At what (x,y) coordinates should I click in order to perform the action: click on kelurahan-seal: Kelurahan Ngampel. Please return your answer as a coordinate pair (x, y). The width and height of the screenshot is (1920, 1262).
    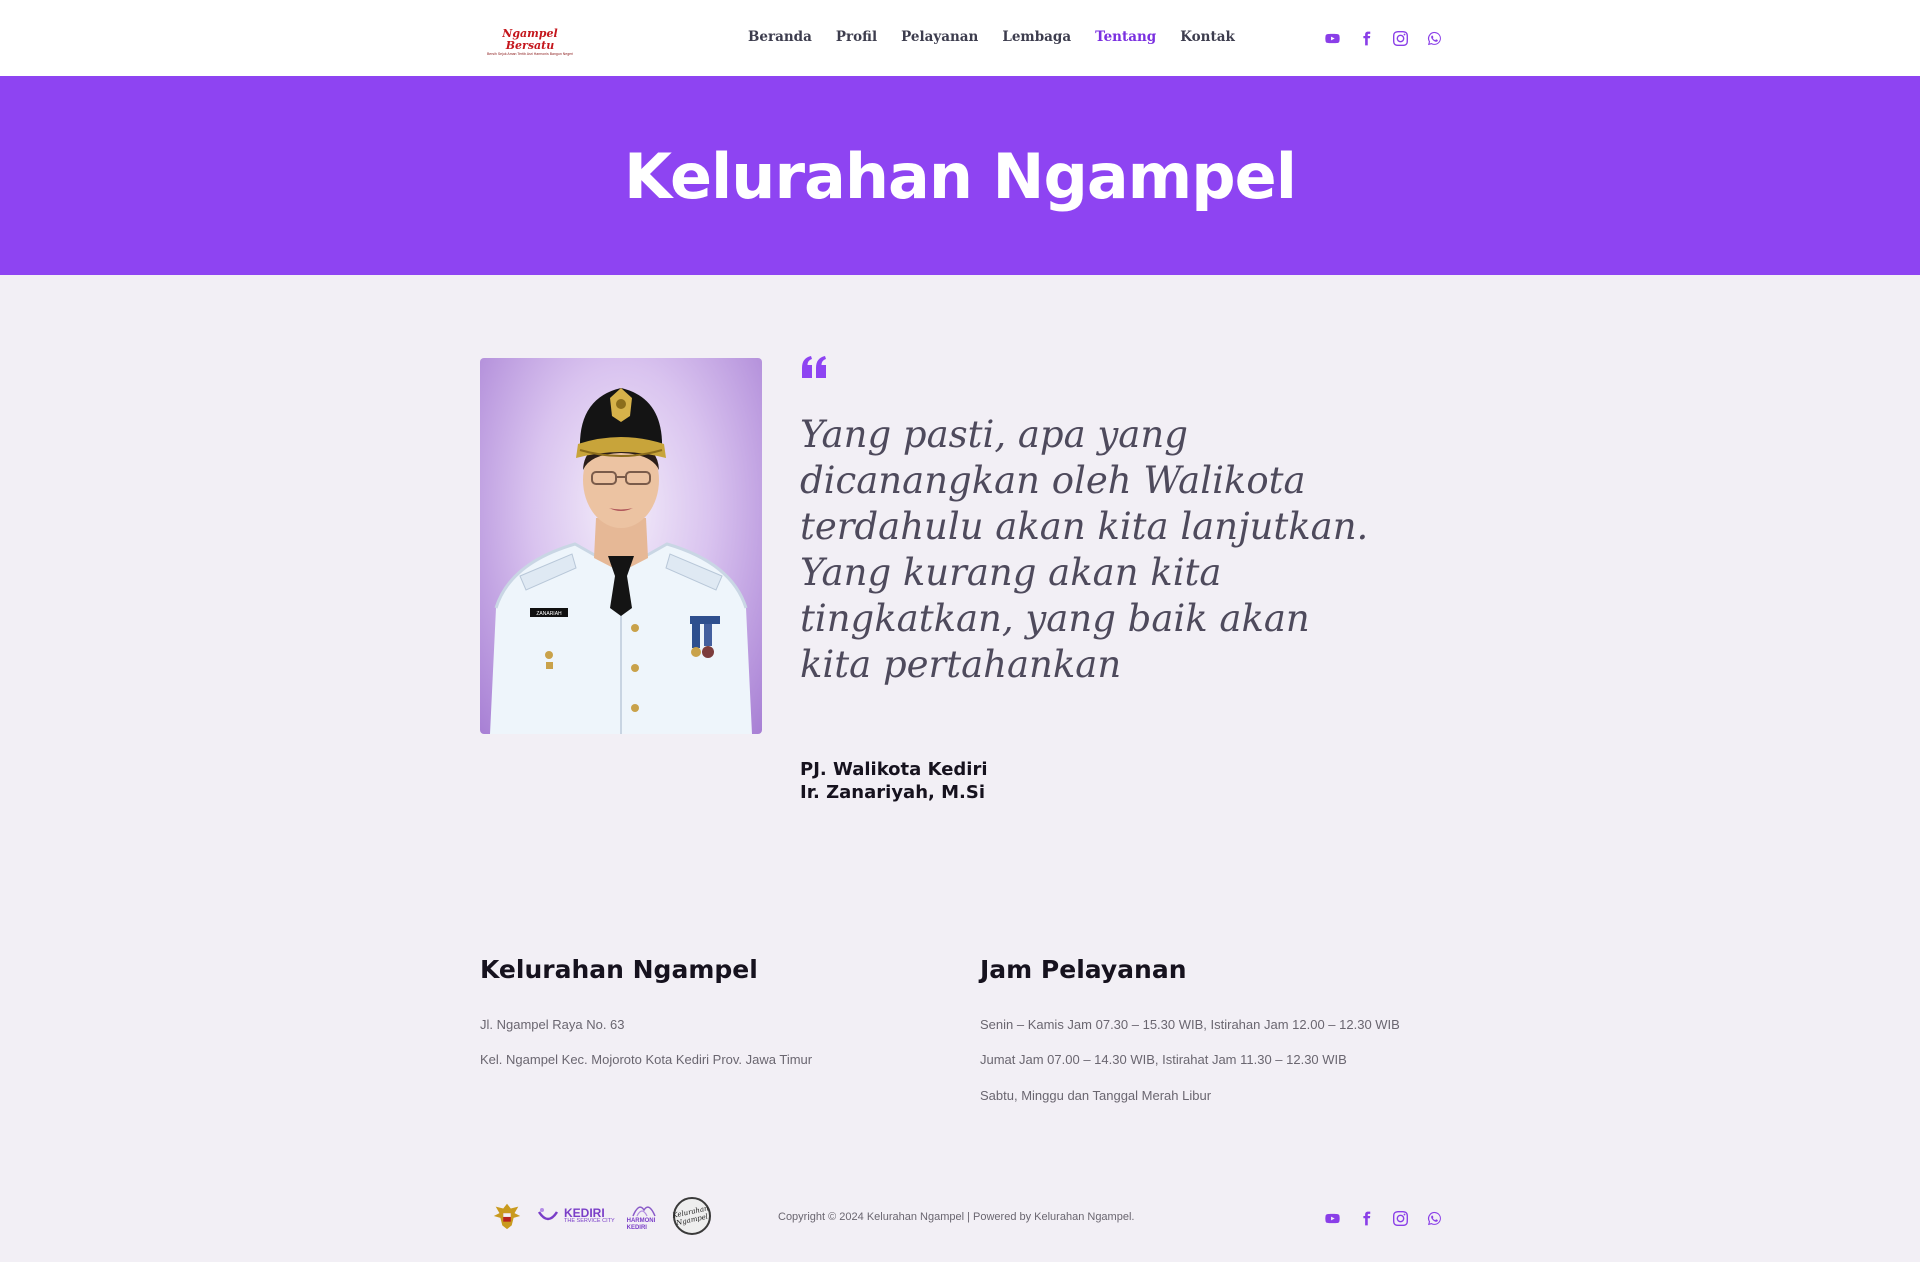
    Looking at the image, I should click on (691, 1216).